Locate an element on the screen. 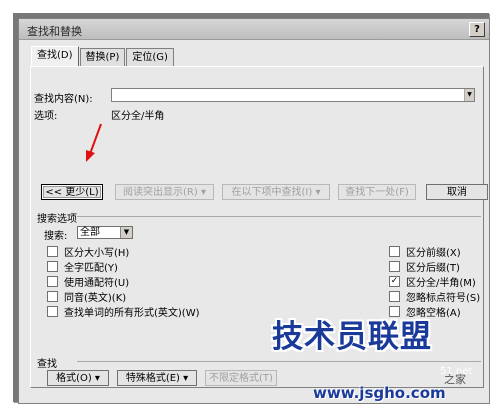 The image size is (500, 411). find-section-heading: 查找 is located at coordinates (47, 364).